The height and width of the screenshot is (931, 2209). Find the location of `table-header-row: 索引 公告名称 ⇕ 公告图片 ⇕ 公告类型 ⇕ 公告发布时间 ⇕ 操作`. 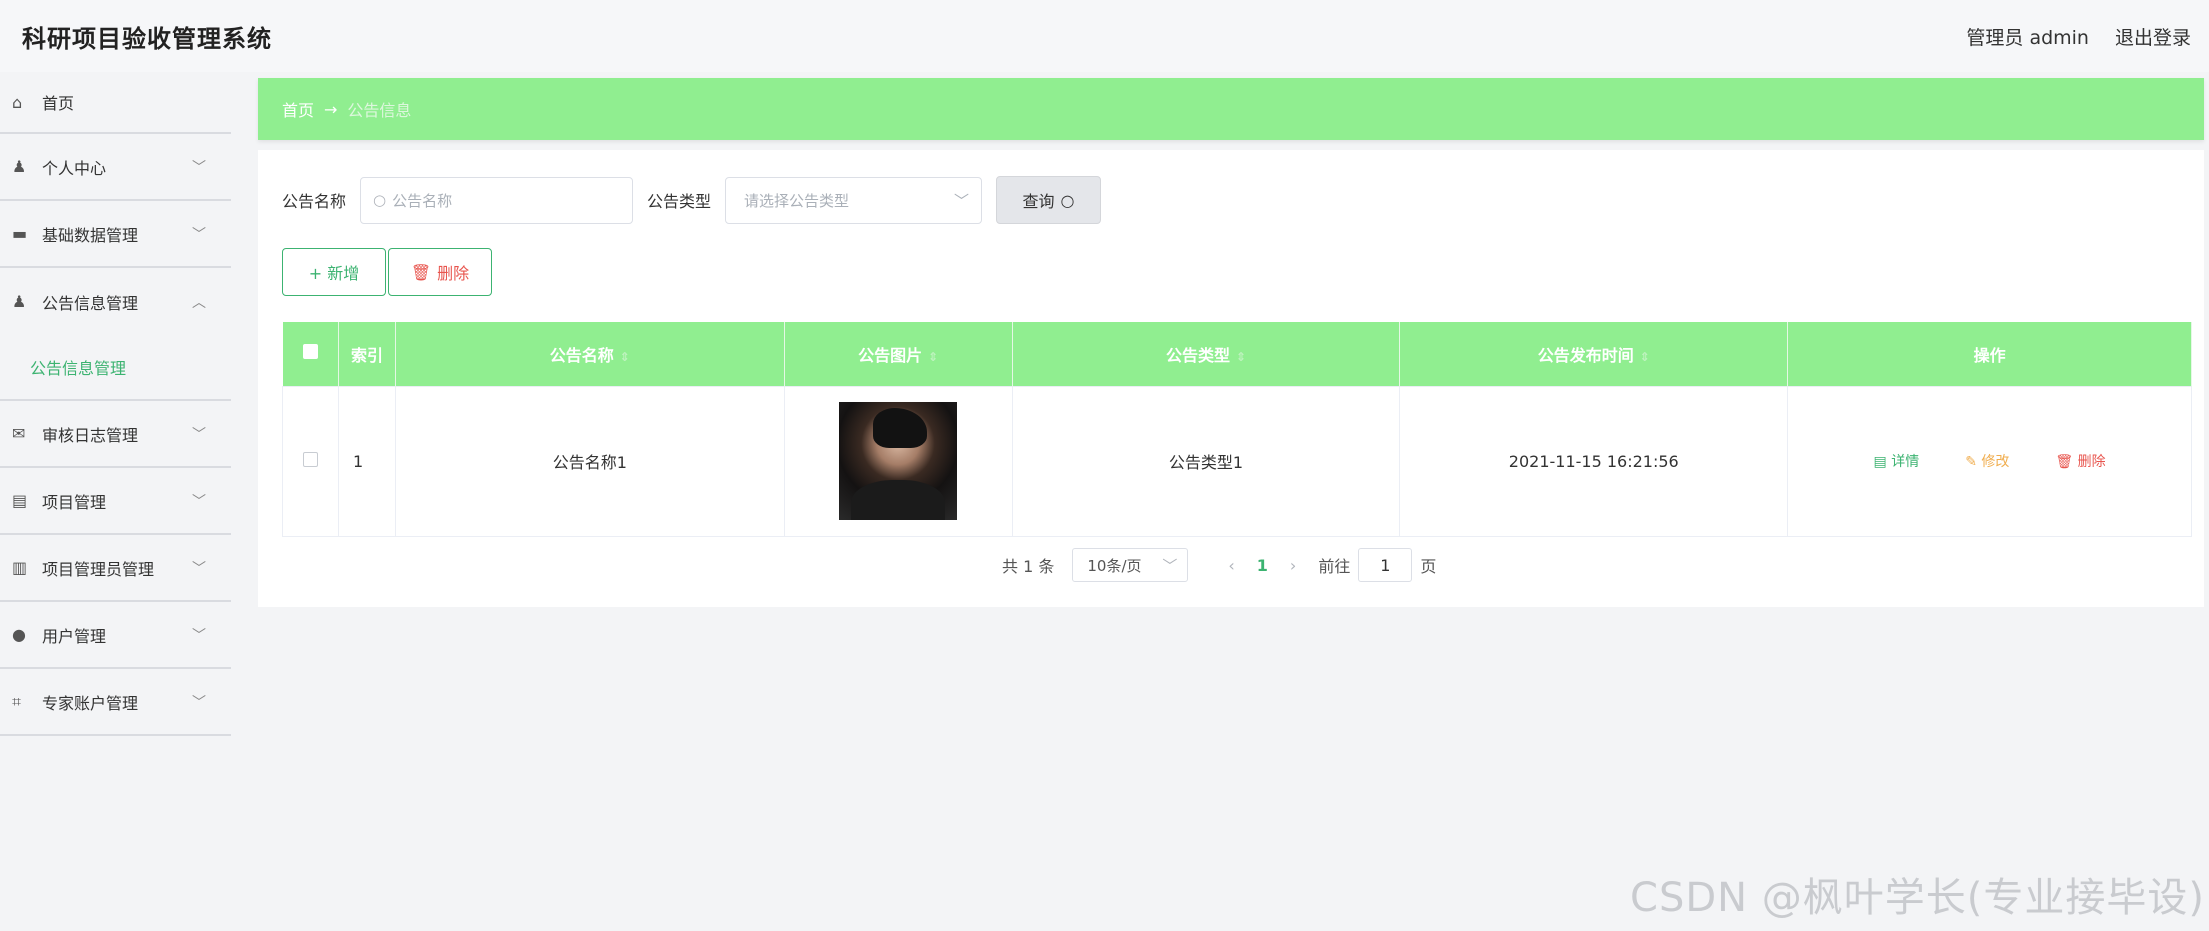

table-header-row: 索引 公告名称 ⇕ 公告图片 ⇕ 公告类型 ⇕ 公告发布时间 ⇕ 操作 is located at coordinates (1237, 354).